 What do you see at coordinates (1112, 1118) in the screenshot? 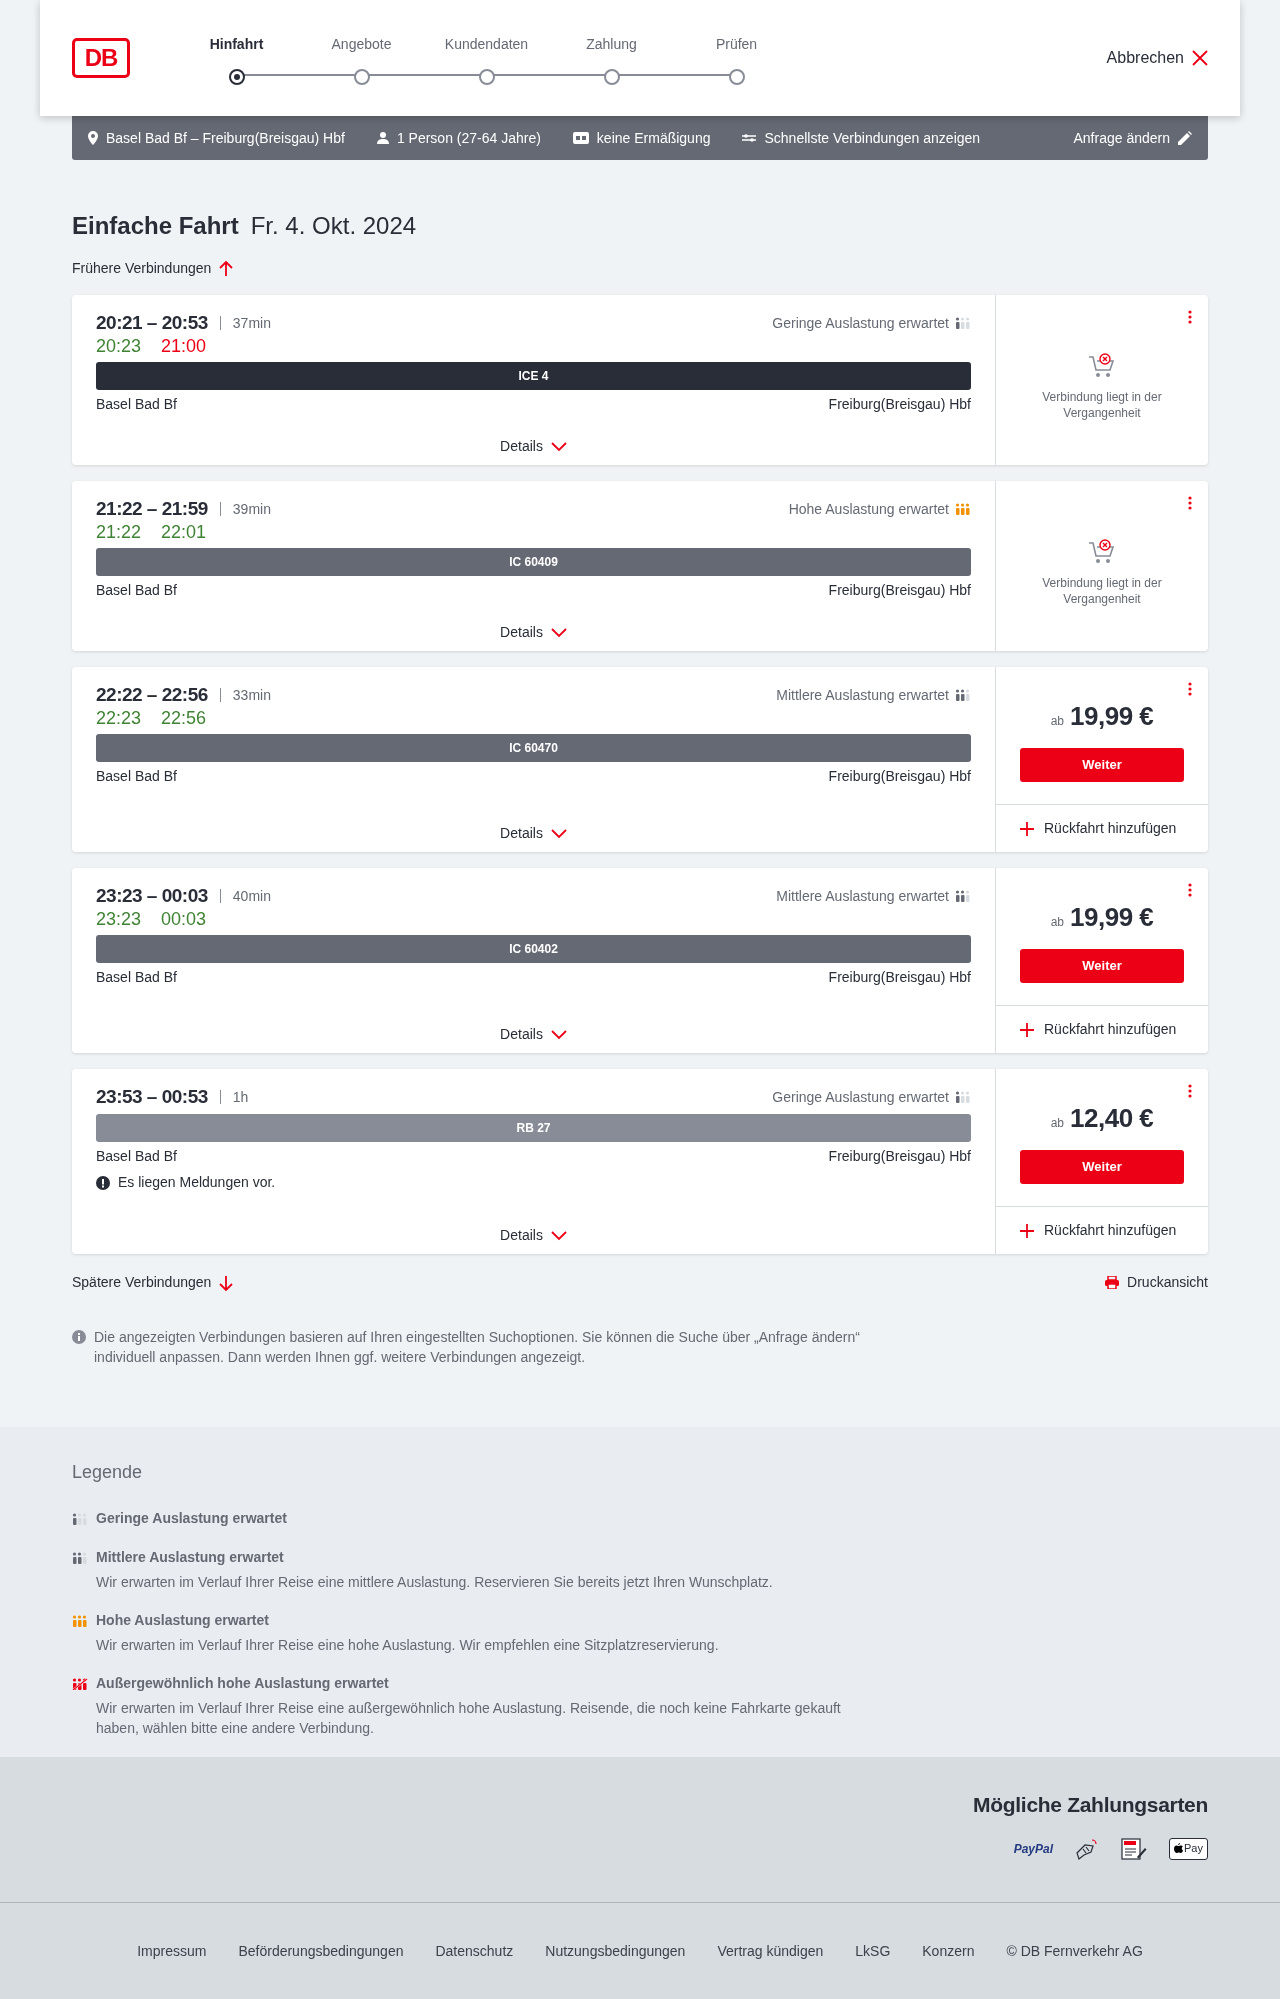
I see `price: 12,40 €` at bounding box center [1112, 1118].